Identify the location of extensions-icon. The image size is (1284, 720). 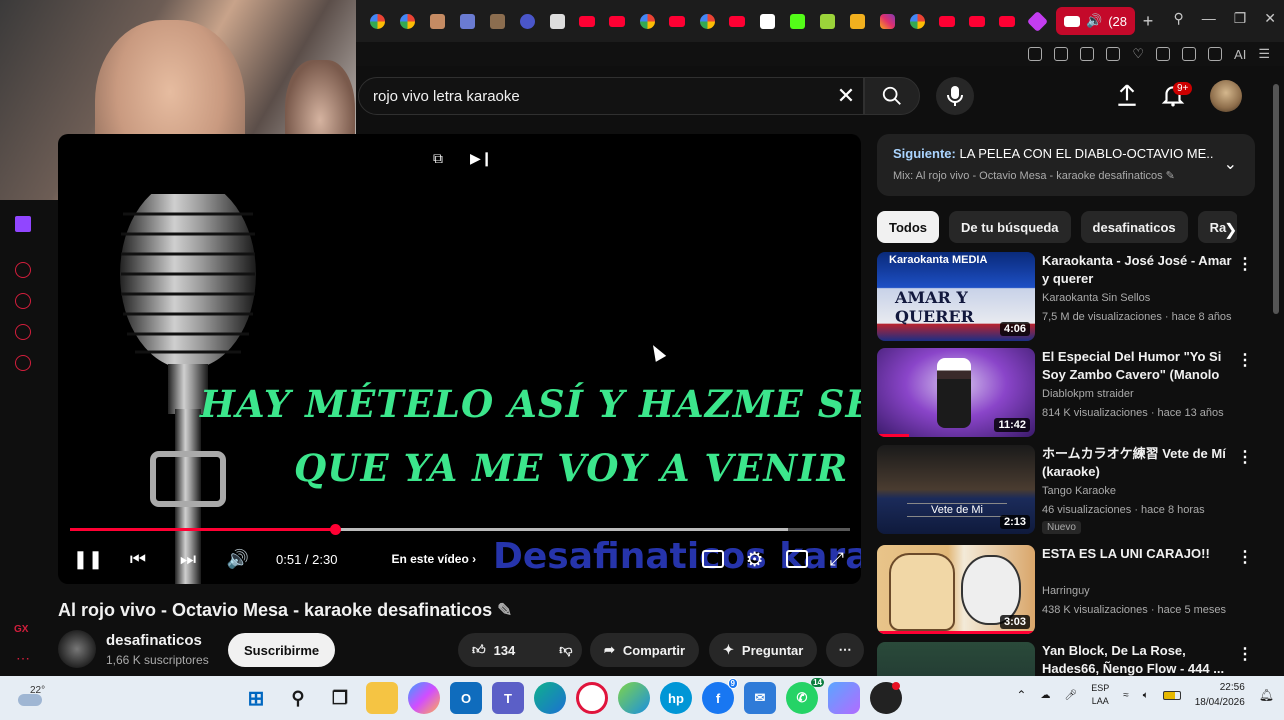
(23, 332).